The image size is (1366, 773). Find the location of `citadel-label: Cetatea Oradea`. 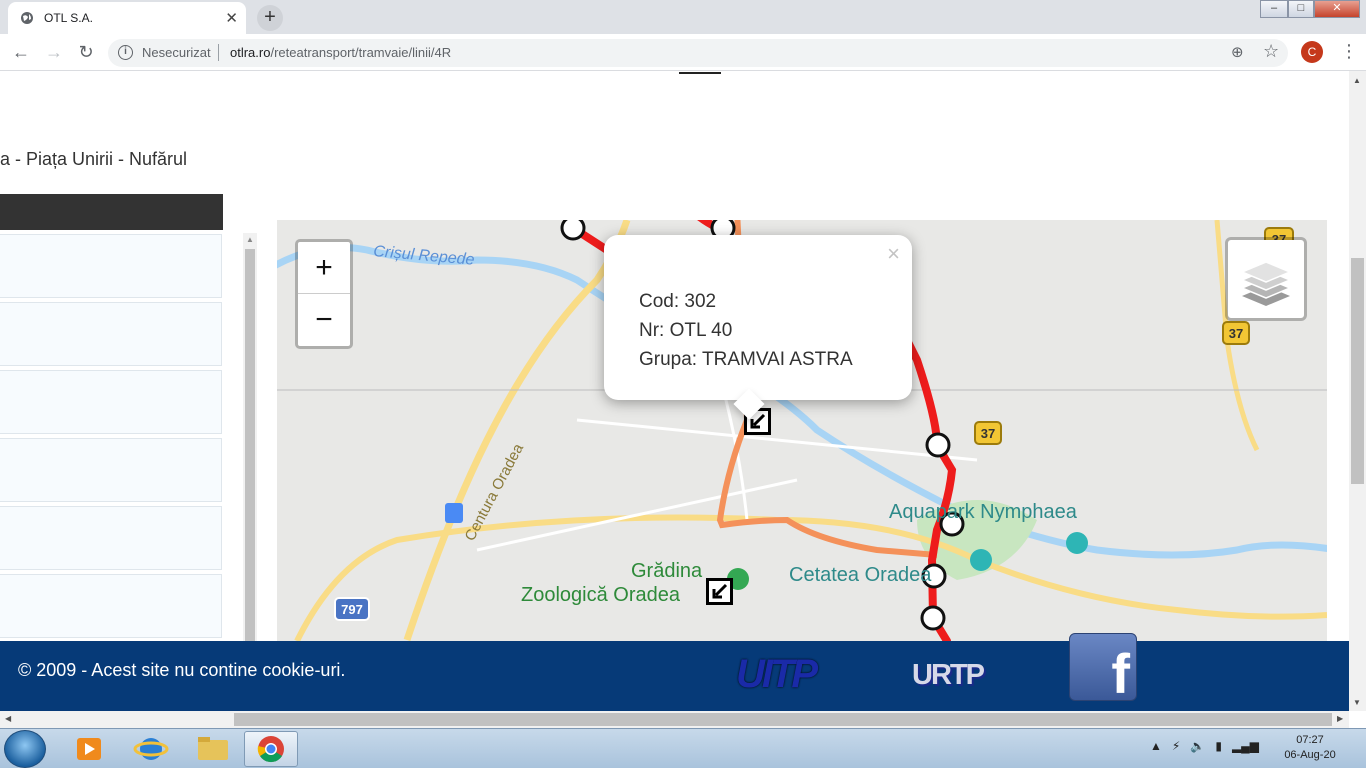

citadel-label: Cetatea Oradea is located at coordinates (860, 575).